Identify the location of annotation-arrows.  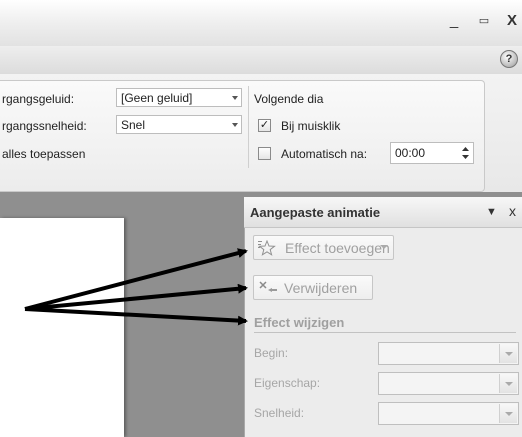
(136, 287).